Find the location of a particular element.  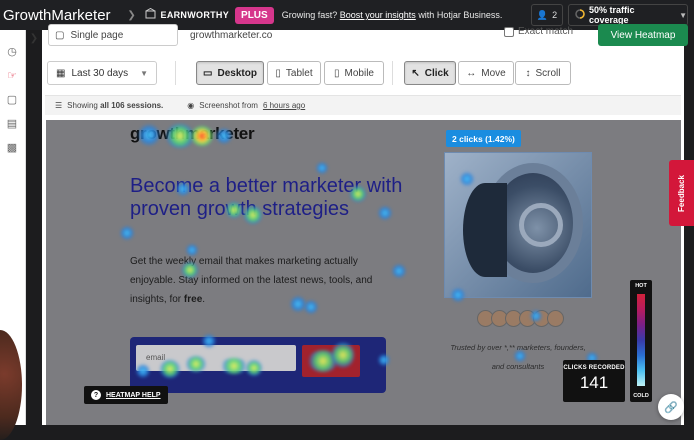

preview-paragraph-end: . is located at coordinates (204, 299).